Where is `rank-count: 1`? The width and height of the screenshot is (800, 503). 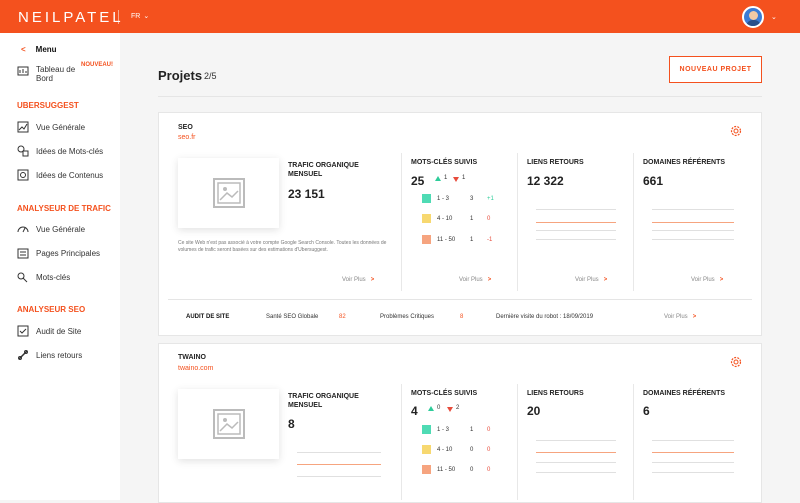
rank-count: 1 is located at coordinates (472, 219).